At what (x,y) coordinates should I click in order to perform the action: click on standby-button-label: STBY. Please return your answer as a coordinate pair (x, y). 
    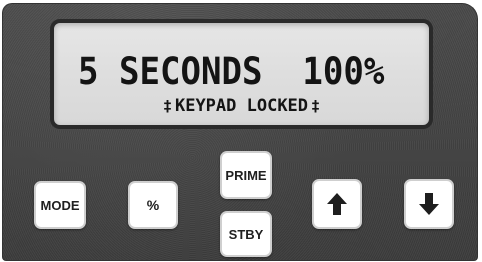
    Looking at the image, I should click on (246, 234).